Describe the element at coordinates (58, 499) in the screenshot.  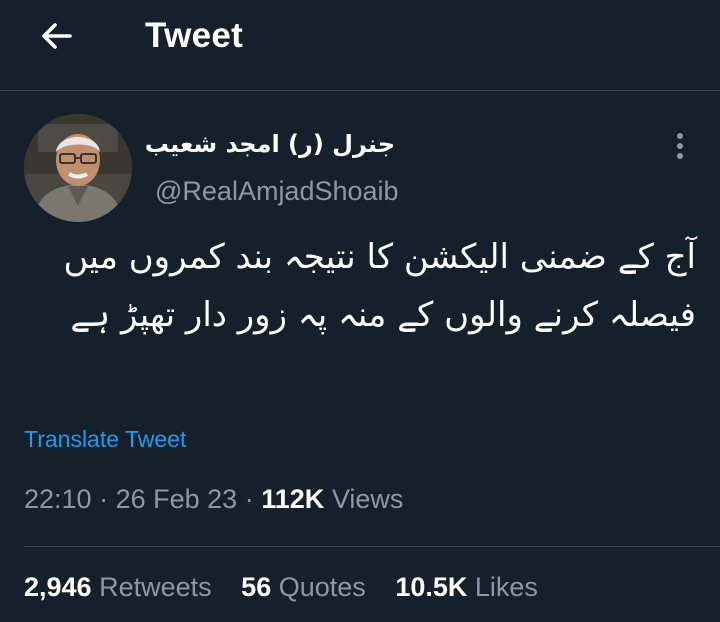
I see `tweet-time: 22:10` at that location.